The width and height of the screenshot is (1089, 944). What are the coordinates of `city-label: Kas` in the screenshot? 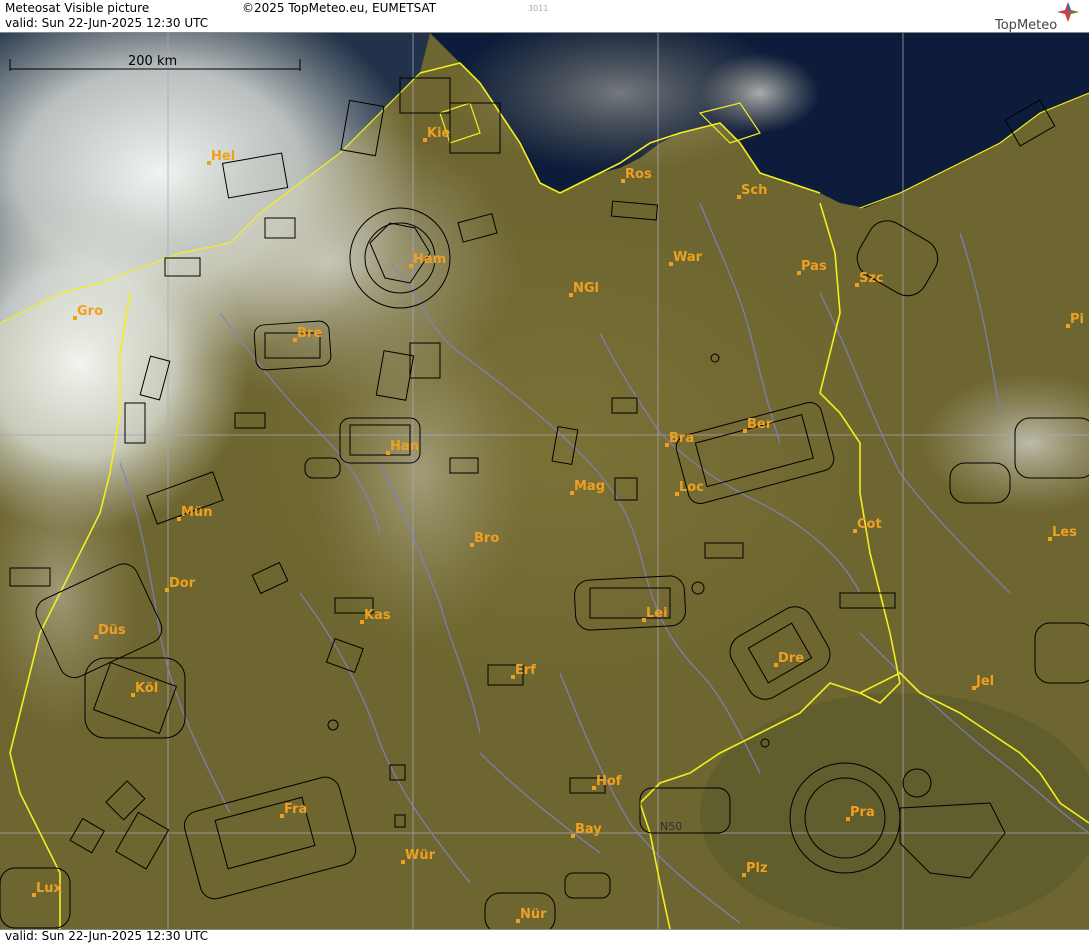 It's located at (377, 615).